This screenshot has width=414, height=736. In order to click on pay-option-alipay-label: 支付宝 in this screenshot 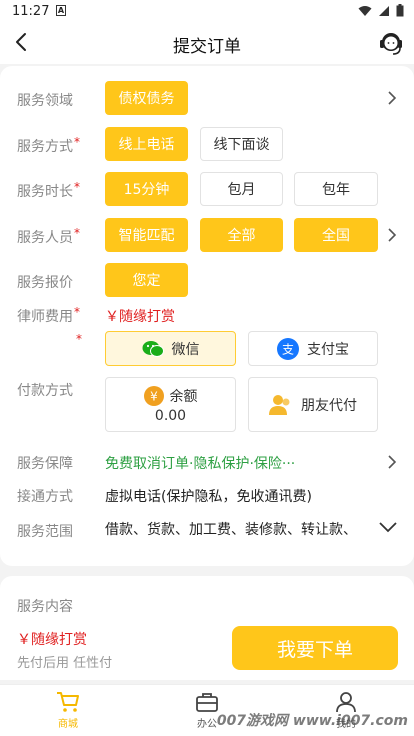, I will do `click(328, 349)`.